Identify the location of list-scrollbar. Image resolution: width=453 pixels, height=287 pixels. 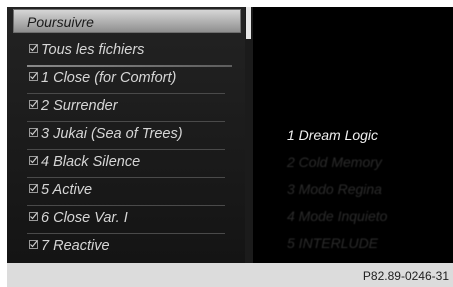
(249, 135).